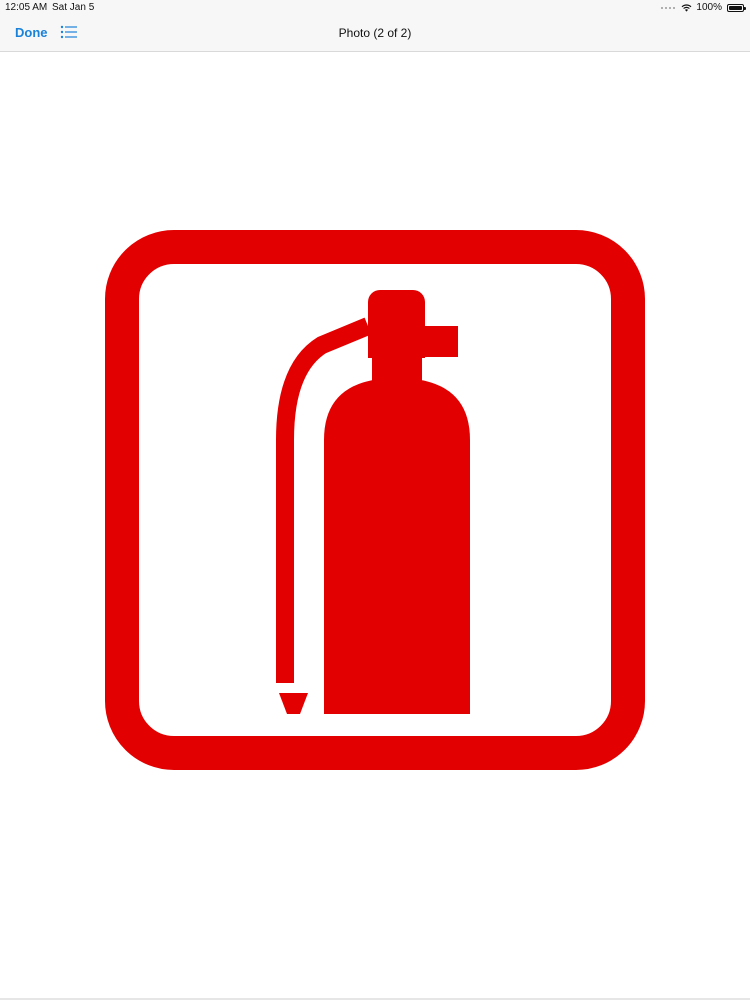 The width and height of the screenshot is (750, 1003). I want to click on status-date: Sat Jan 5, so click(73, 7).